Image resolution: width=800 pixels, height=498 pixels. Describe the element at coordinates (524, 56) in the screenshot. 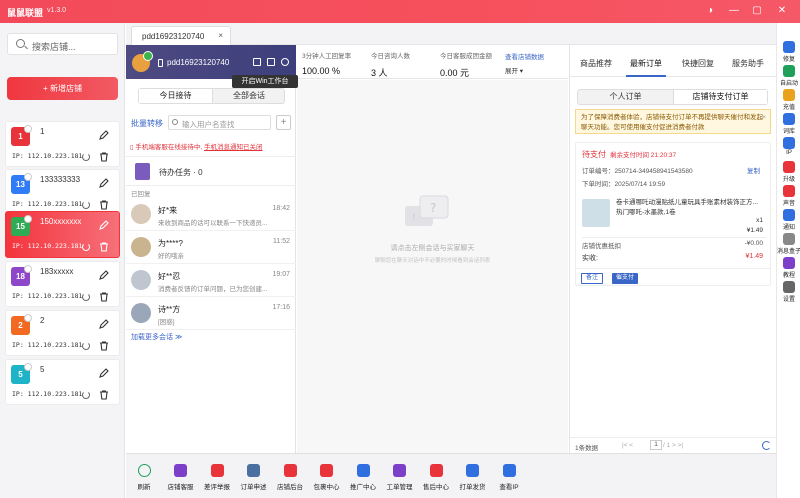

I see `shop-data-link: 查看店铺数据` at that location.